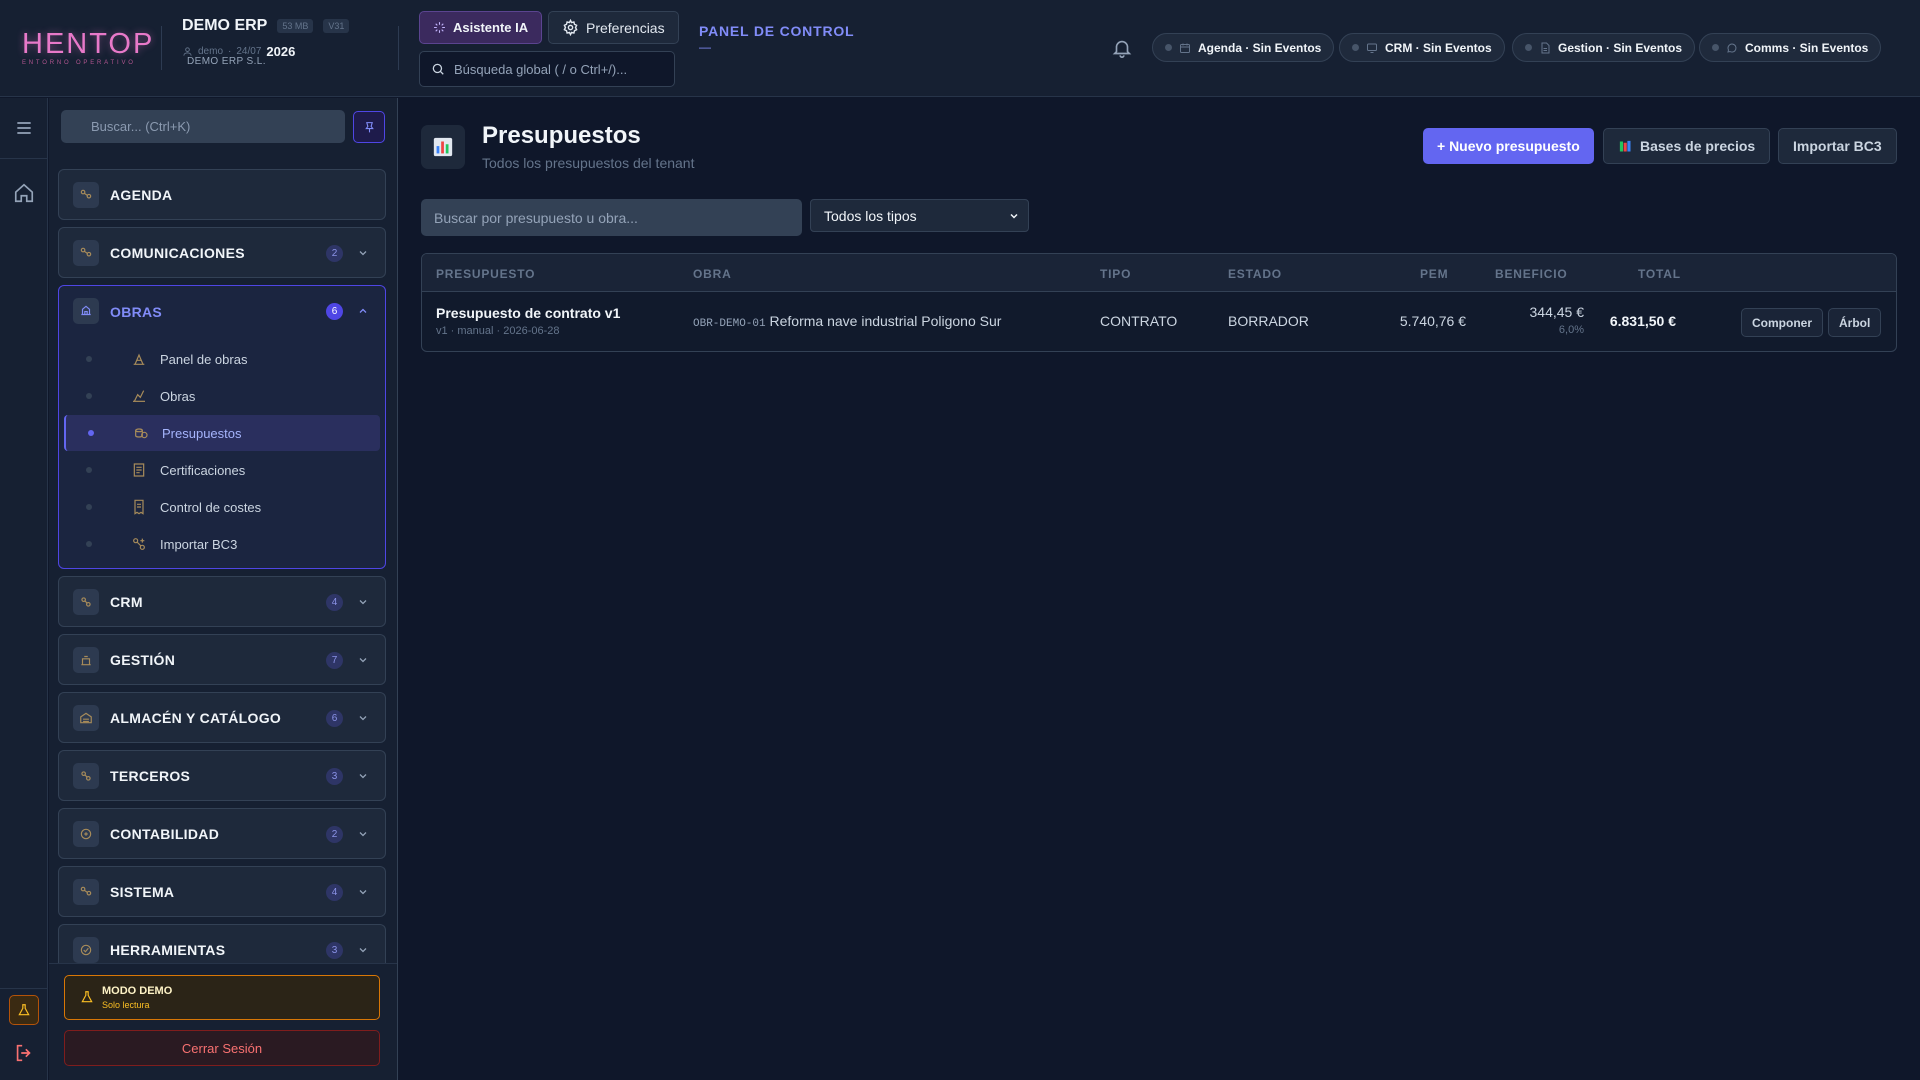  Describe the element at coordinates (24, 1053) in the screenshot. I see `logout-icon` at that location.